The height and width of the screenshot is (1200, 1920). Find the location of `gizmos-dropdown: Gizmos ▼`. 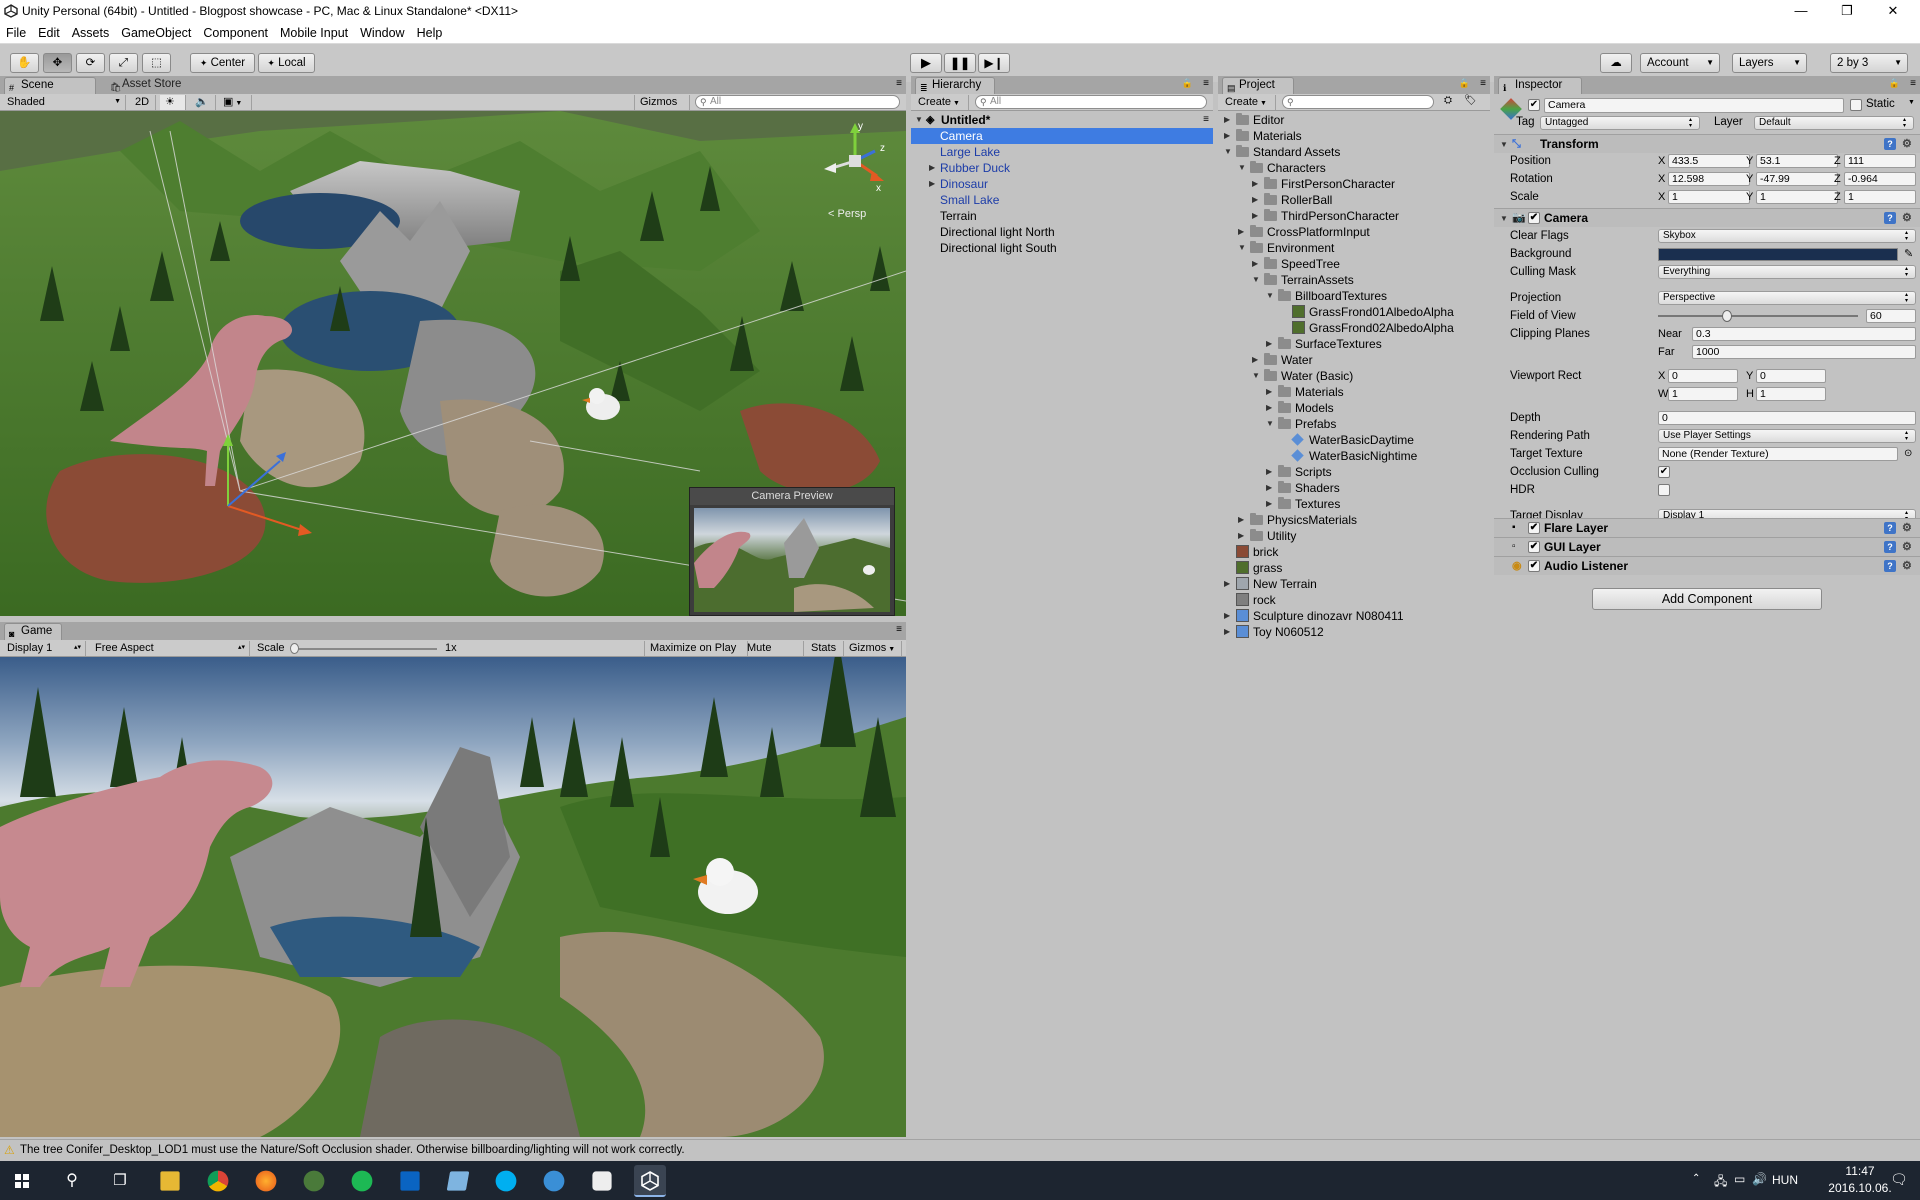

gizmos-dropdown: Gizmos ▼ is located at coordinates (662, 109).